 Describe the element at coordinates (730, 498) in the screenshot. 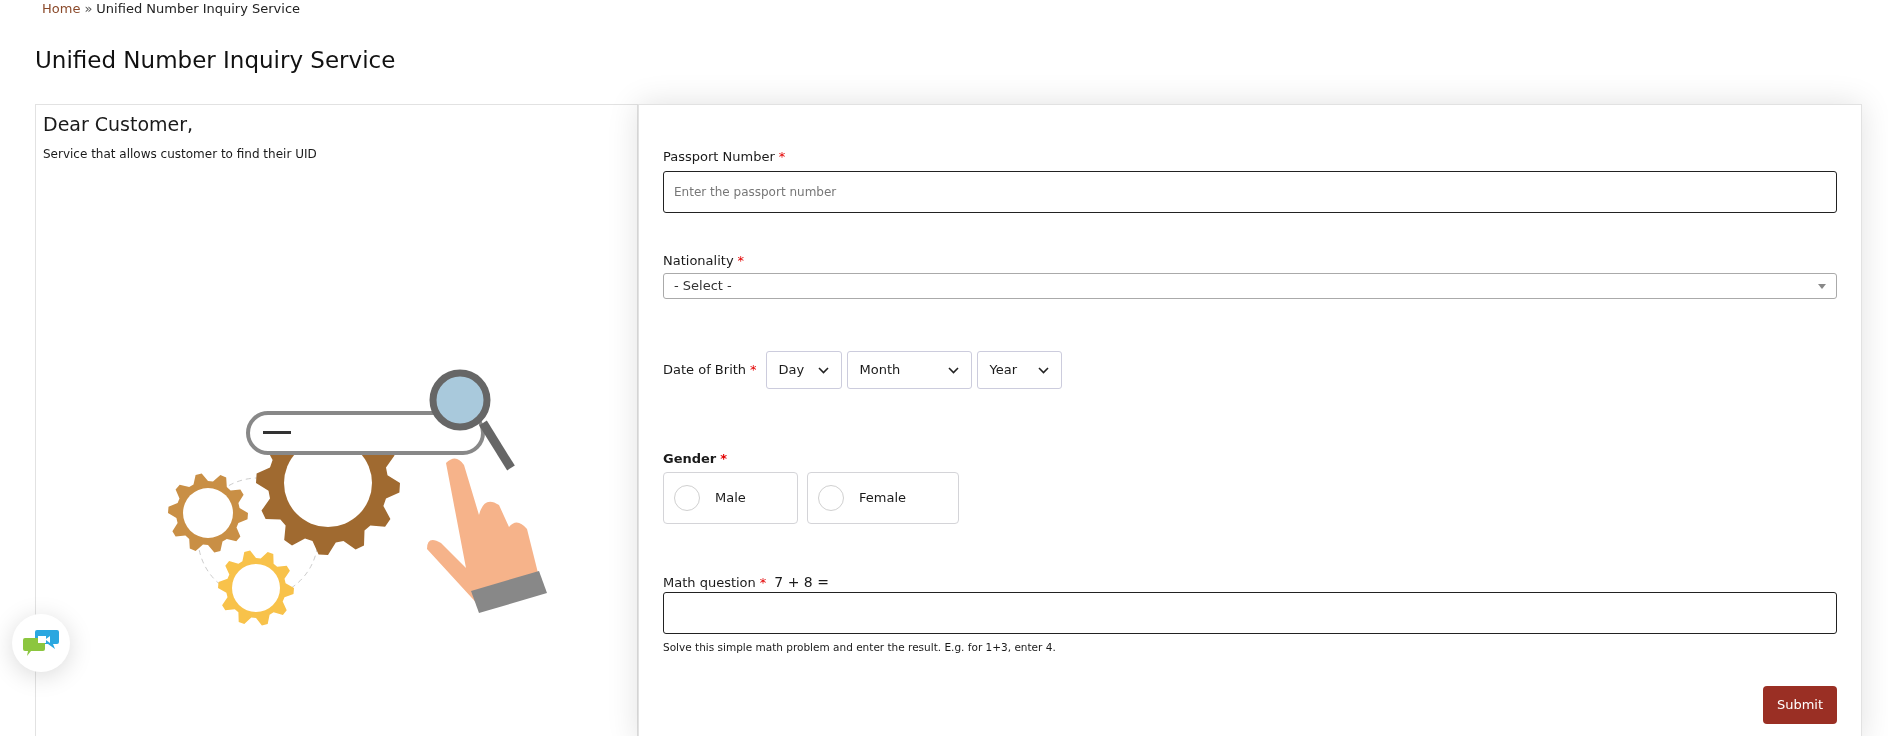

I see `radio-option: Male` at that location.